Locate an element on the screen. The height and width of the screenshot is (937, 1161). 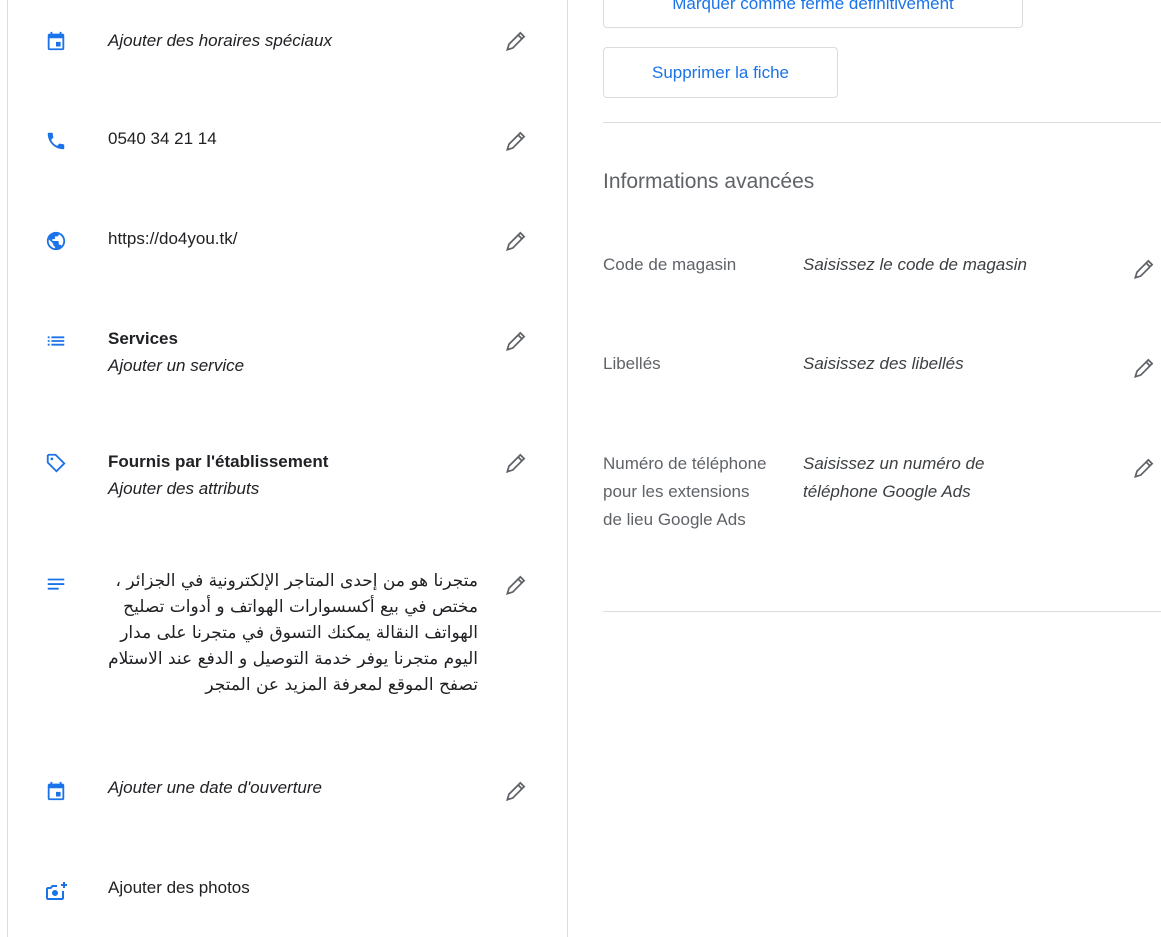
labels-label: Libellés is located at coordinates (632, 363).